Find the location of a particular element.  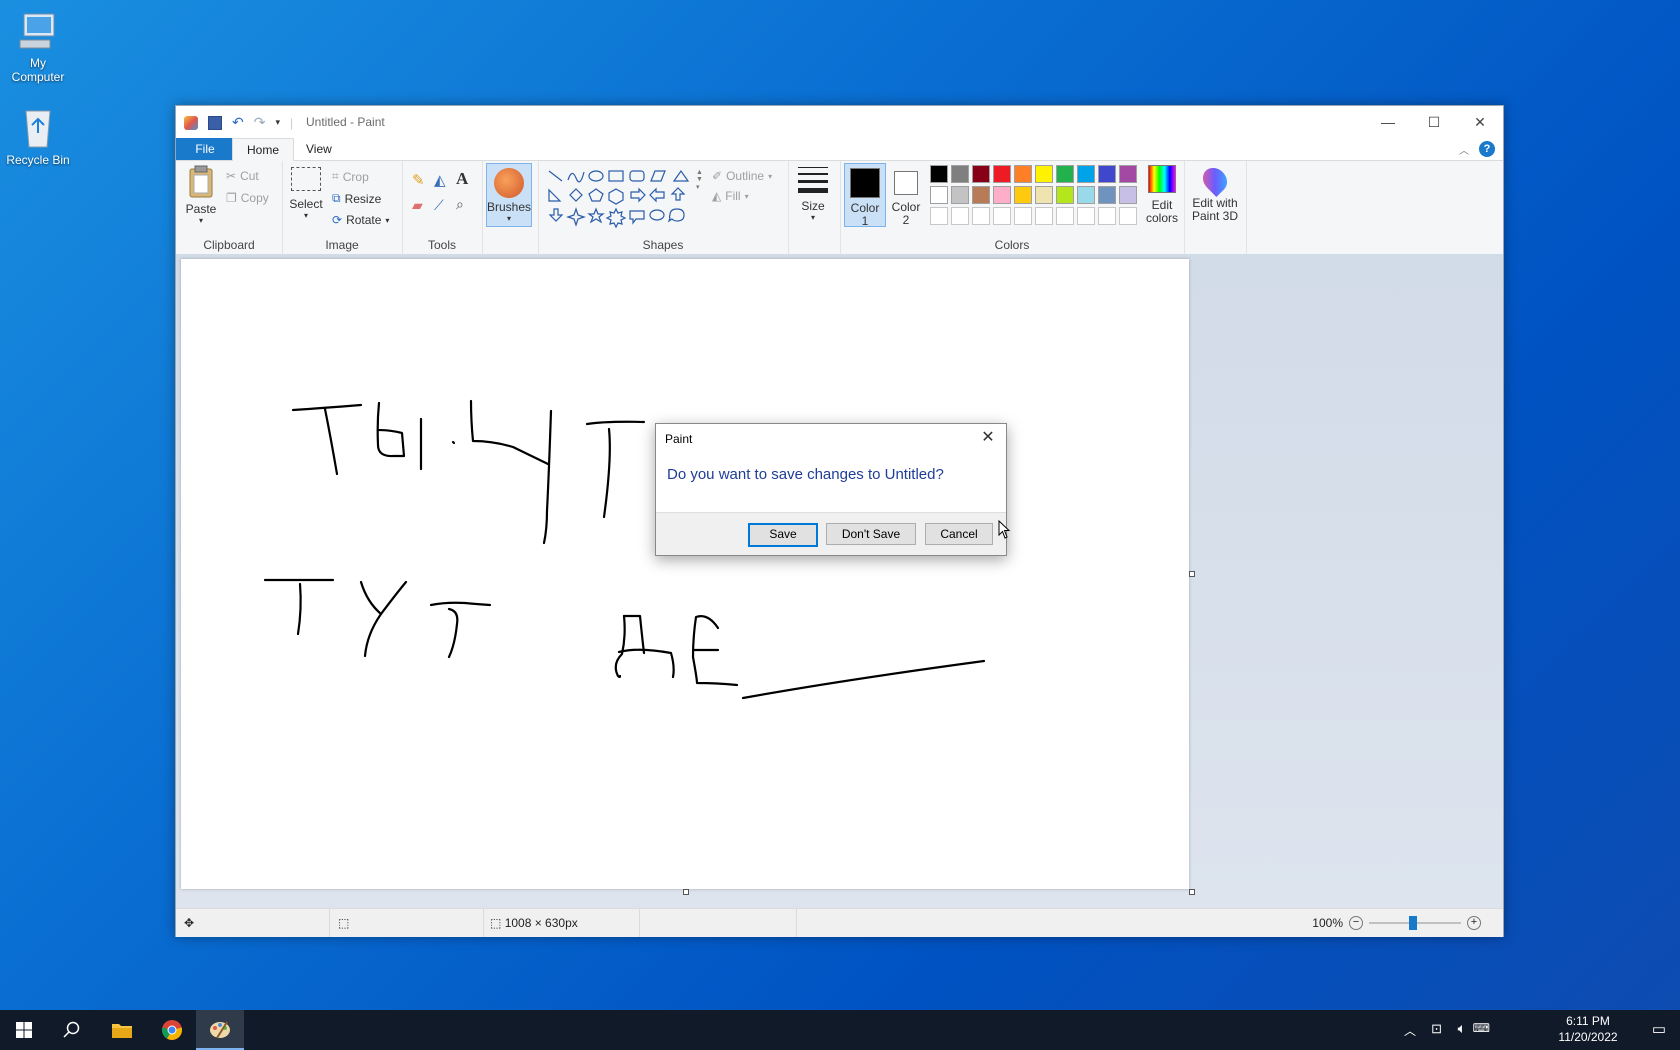

shapes-scroll: ▲ ▼ ▾ is located at coordinates (699, 180).